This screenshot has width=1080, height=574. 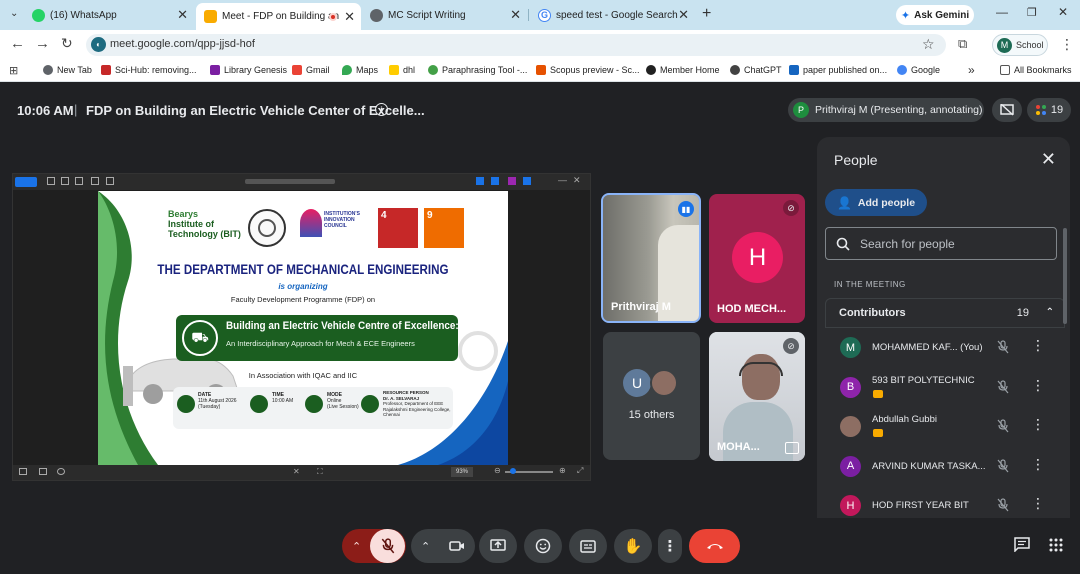 I want to click on close-window-icon: ✕, so click(x=1063, y=12).